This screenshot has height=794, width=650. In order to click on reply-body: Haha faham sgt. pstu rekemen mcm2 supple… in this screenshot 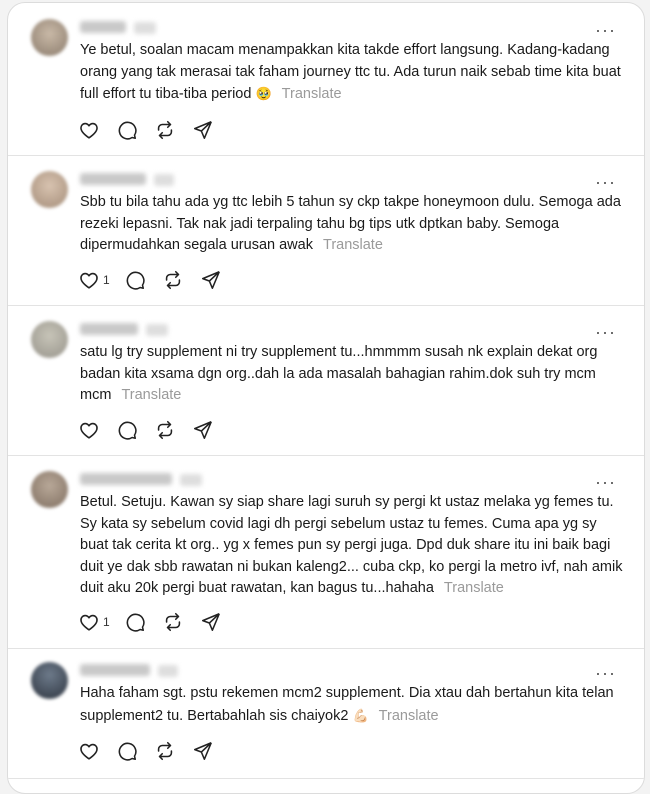, I will do `click(347, 704)`.